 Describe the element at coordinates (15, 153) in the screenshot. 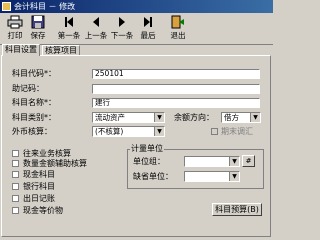

I see `contact-checkbox` at that location.